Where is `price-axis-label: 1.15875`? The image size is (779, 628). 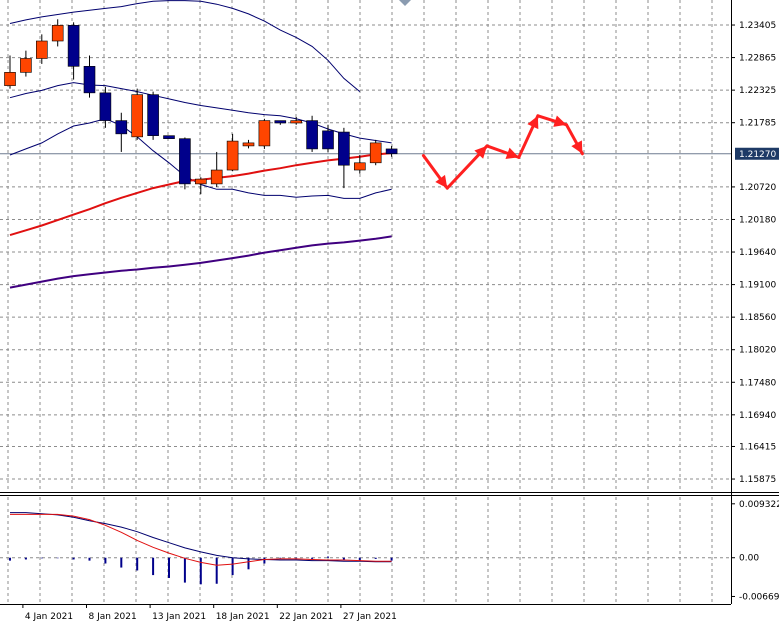
price-axis-label: 1.15875 is located at coordinates (757, 480).